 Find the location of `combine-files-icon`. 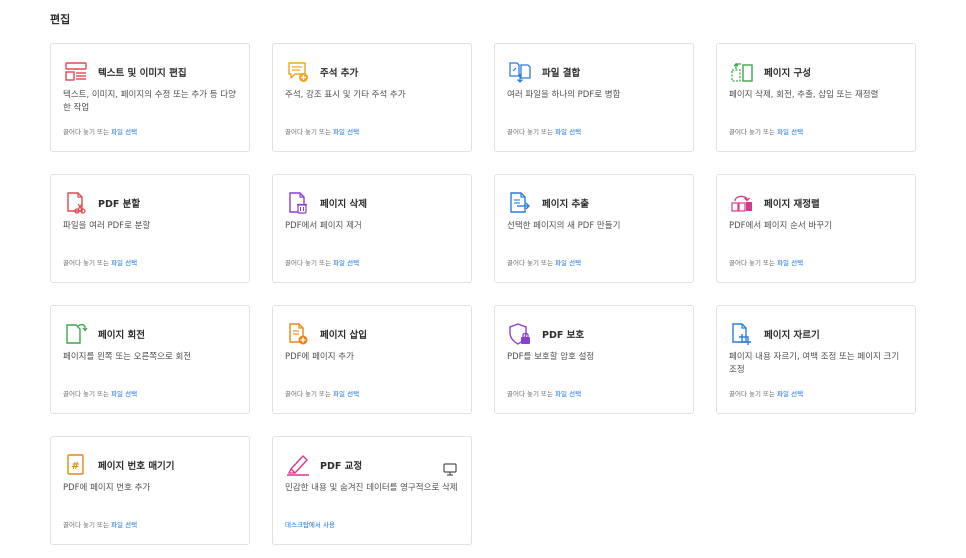

combine-files-icon is located at coordinates (520, 72).